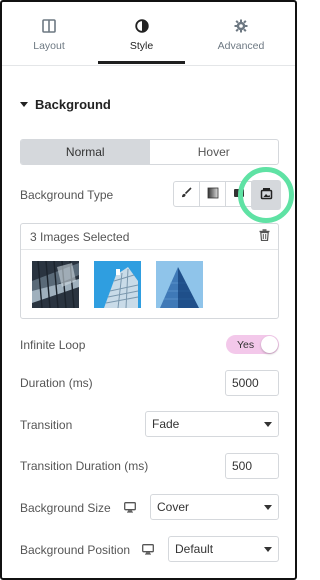  I want to click on tab-label: Advanced, so click(241, 46).